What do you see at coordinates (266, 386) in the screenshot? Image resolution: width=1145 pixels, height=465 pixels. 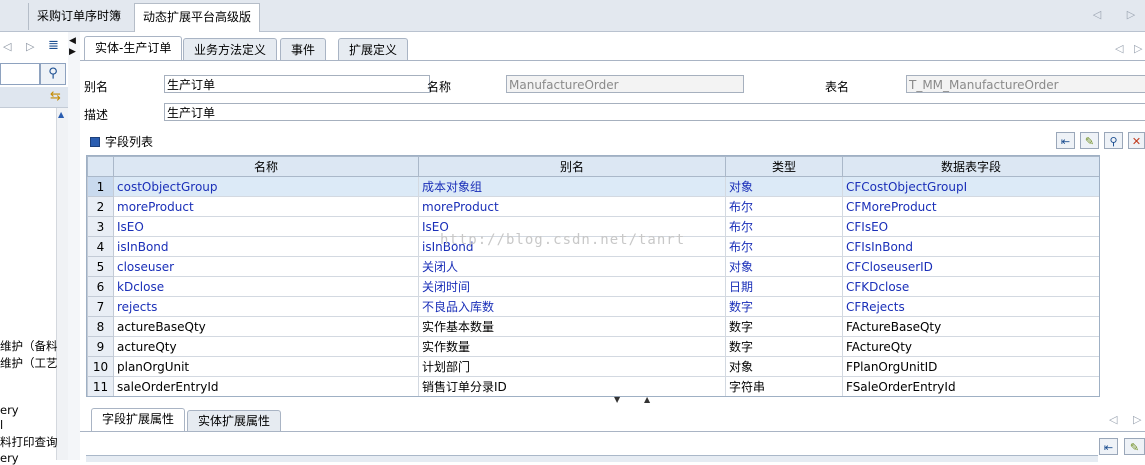 I see `name-cell: saleOrderEntryId` at bounding box center [266, 386].